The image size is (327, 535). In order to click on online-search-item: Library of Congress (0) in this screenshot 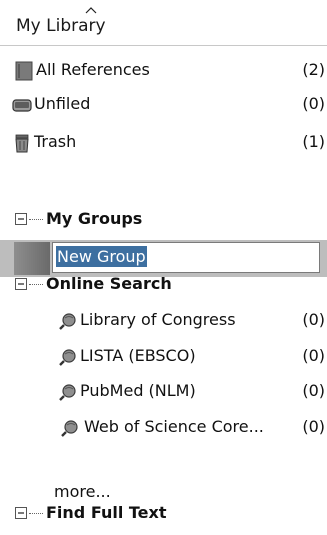, I will do `click(163, 320)`.